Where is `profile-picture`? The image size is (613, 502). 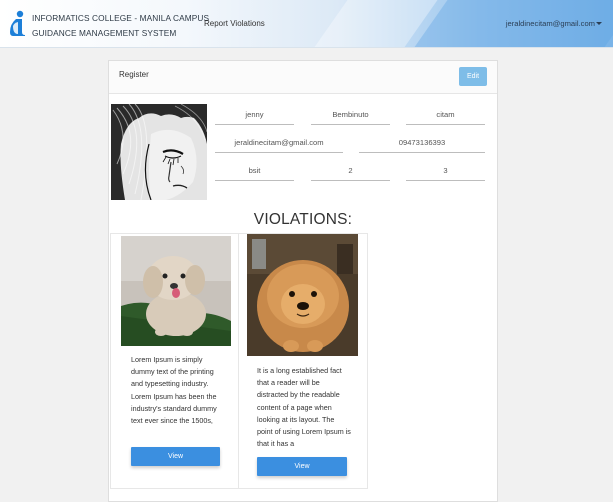 profile-picture is located at coordinates (159, 152).